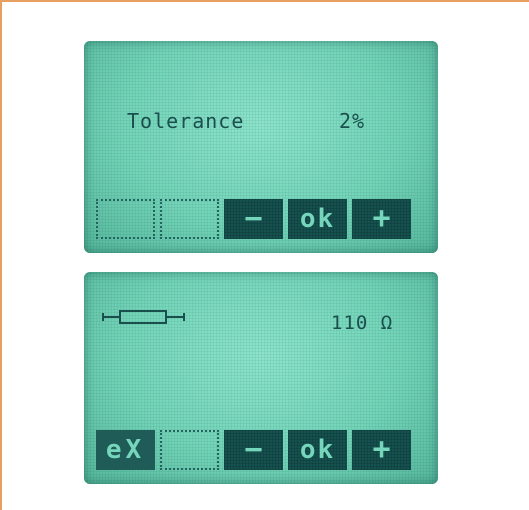 The height and width of the screenshot is (510, 529). I want to click on resistor-icon, so click(143, 317).